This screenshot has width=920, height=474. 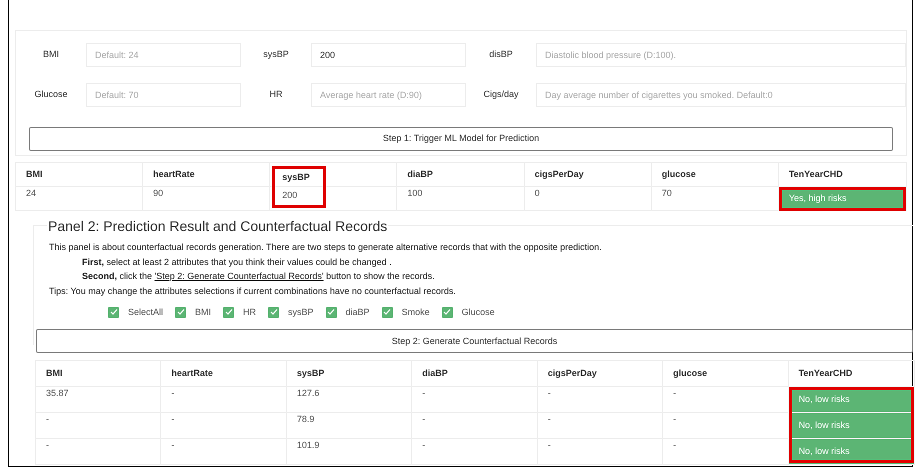 I want to click on field-label: sysBP, so click(x=276, y=55).